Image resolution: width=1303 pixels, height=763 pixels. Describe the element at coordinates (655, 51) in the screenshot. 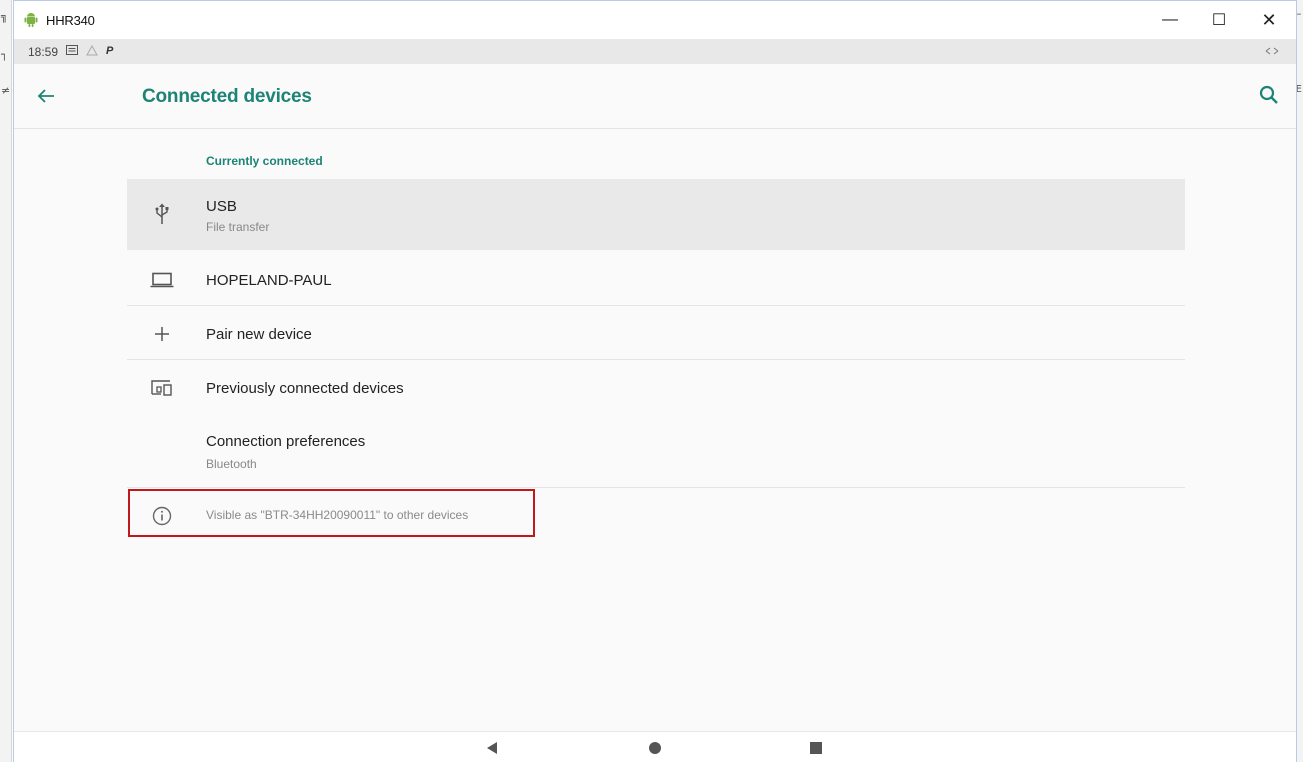

I see `status-bar: 18:59 P` at that location.